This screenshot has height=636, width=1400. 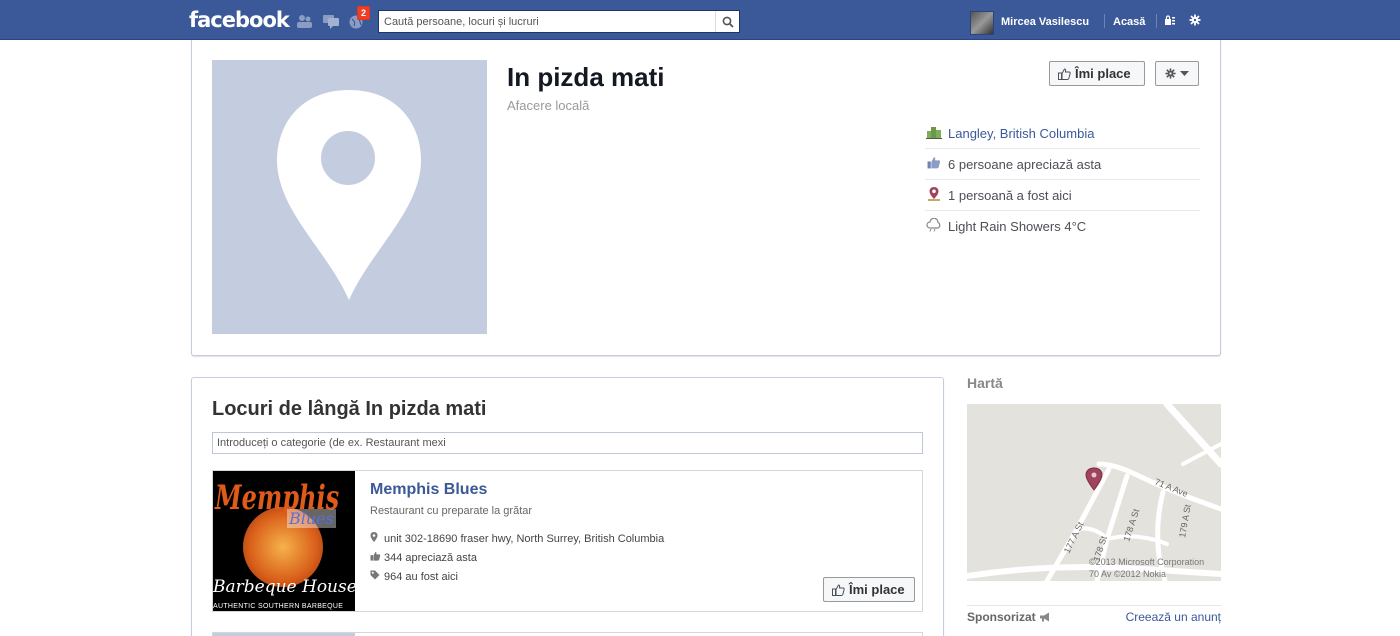 I want to click on place-category: Restaurant cu preparate la grătar, so click(x=451, y=511).